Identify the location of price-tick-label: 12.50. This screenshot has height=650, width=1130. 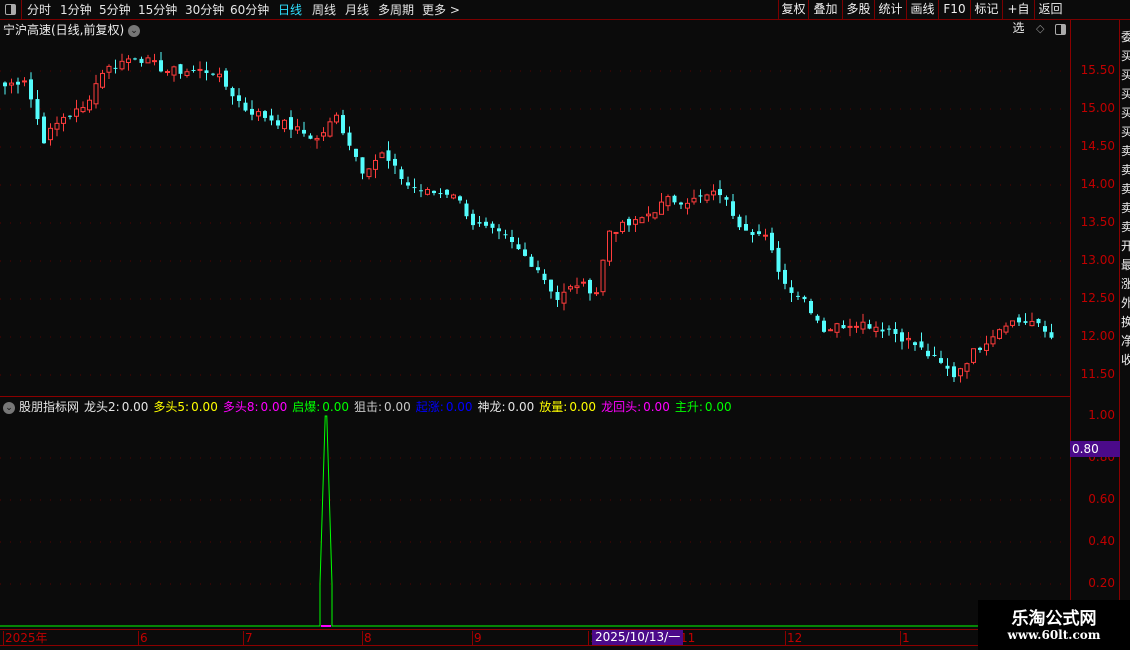
(1097, 298).